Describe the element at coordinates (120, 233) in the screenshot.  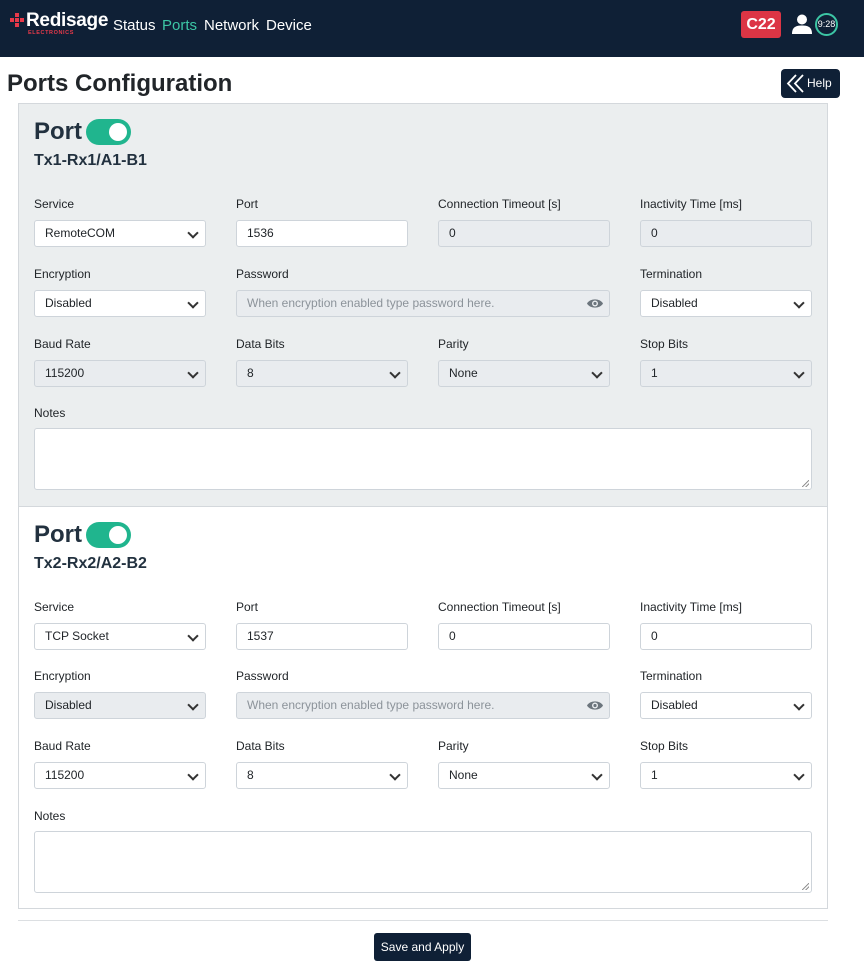
I see `service-select: RemoteCOM` at that location.